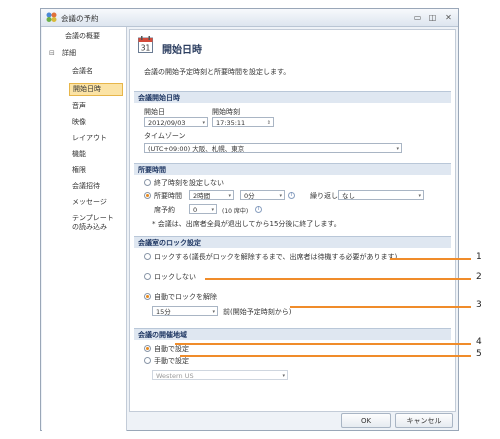 Image resolution: width=500 pixels, height=439 pixels. What do you see at coordinates (175, 277) in the screenshot?
I see `no-lock-label: ロックしない` at bounding box center [175, 277].